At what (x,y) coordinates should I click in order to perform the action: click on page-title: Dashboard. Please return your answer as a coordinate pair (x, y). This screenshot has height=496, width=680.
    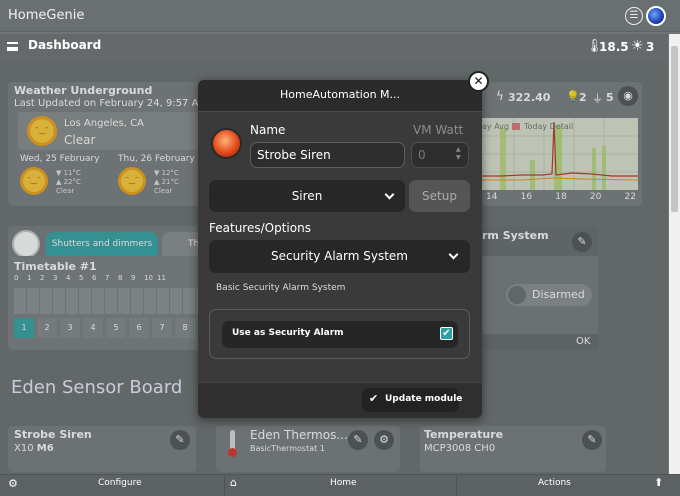
    Looking at the image, I should click on (65, 45).